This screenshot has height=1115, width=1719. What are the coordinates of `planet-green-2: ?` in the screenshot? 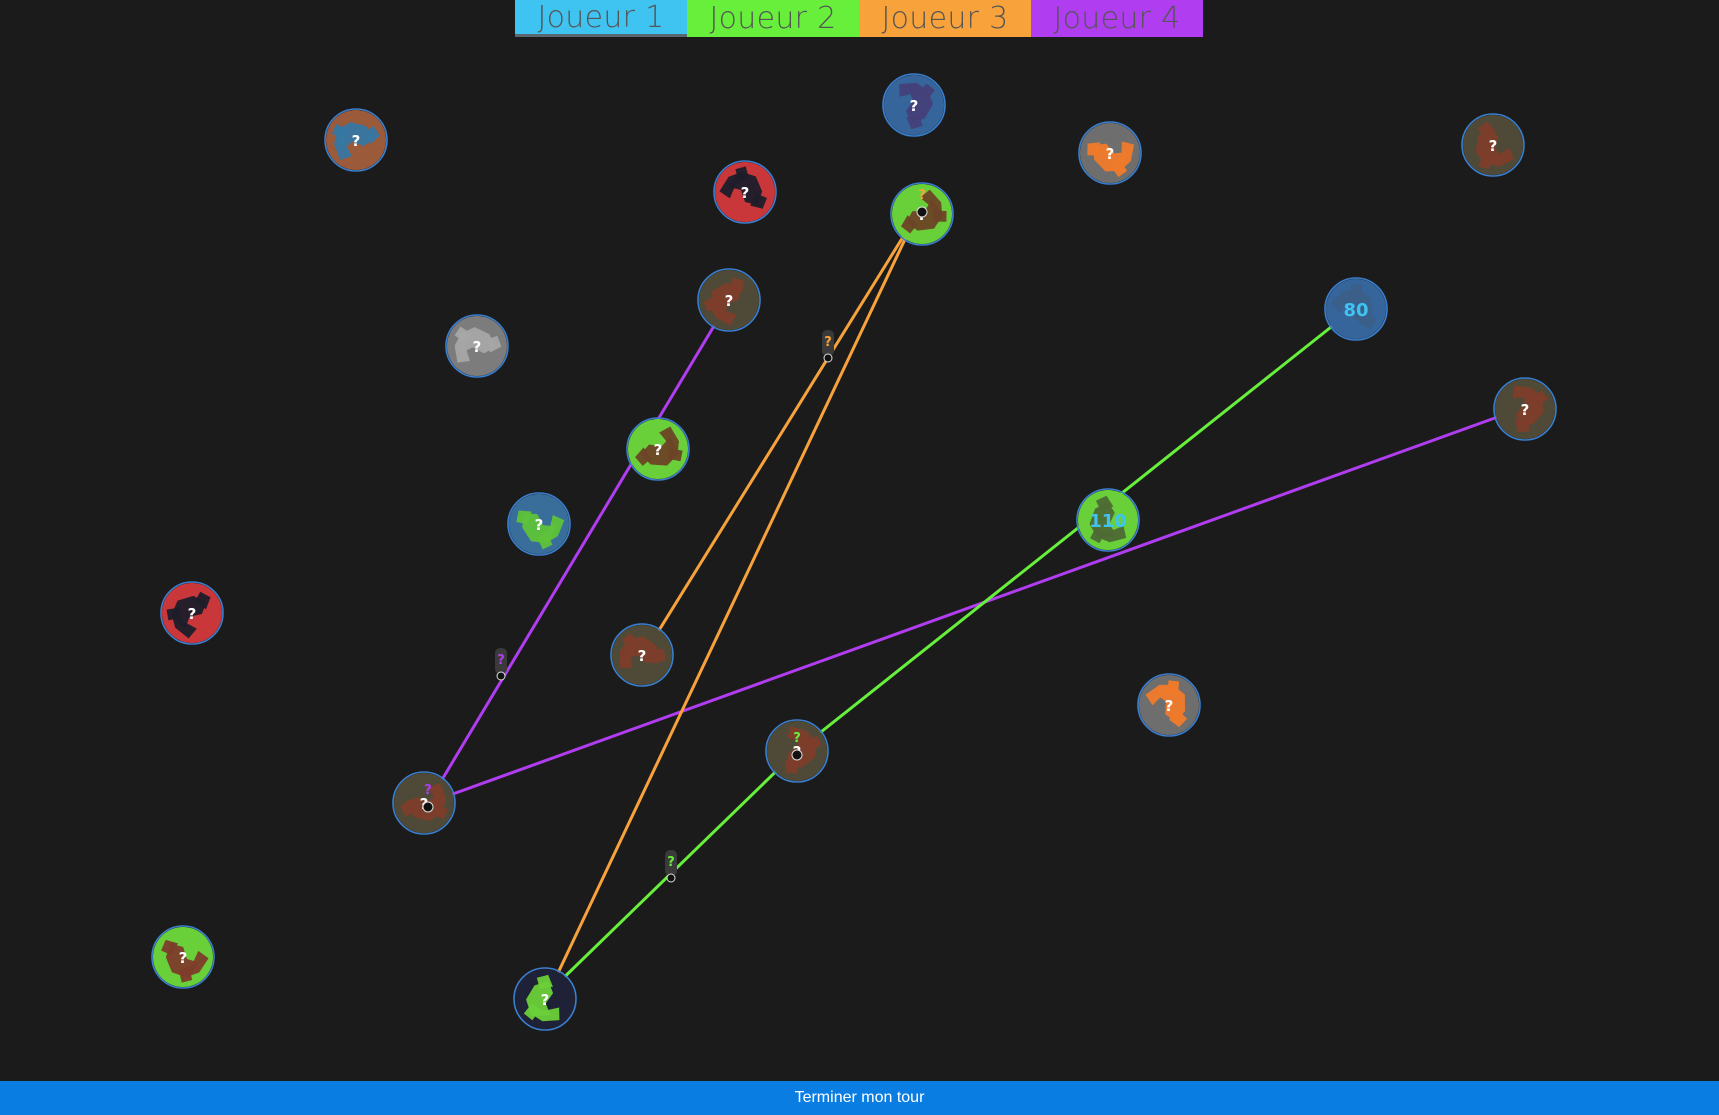 It's located at (183, 957).